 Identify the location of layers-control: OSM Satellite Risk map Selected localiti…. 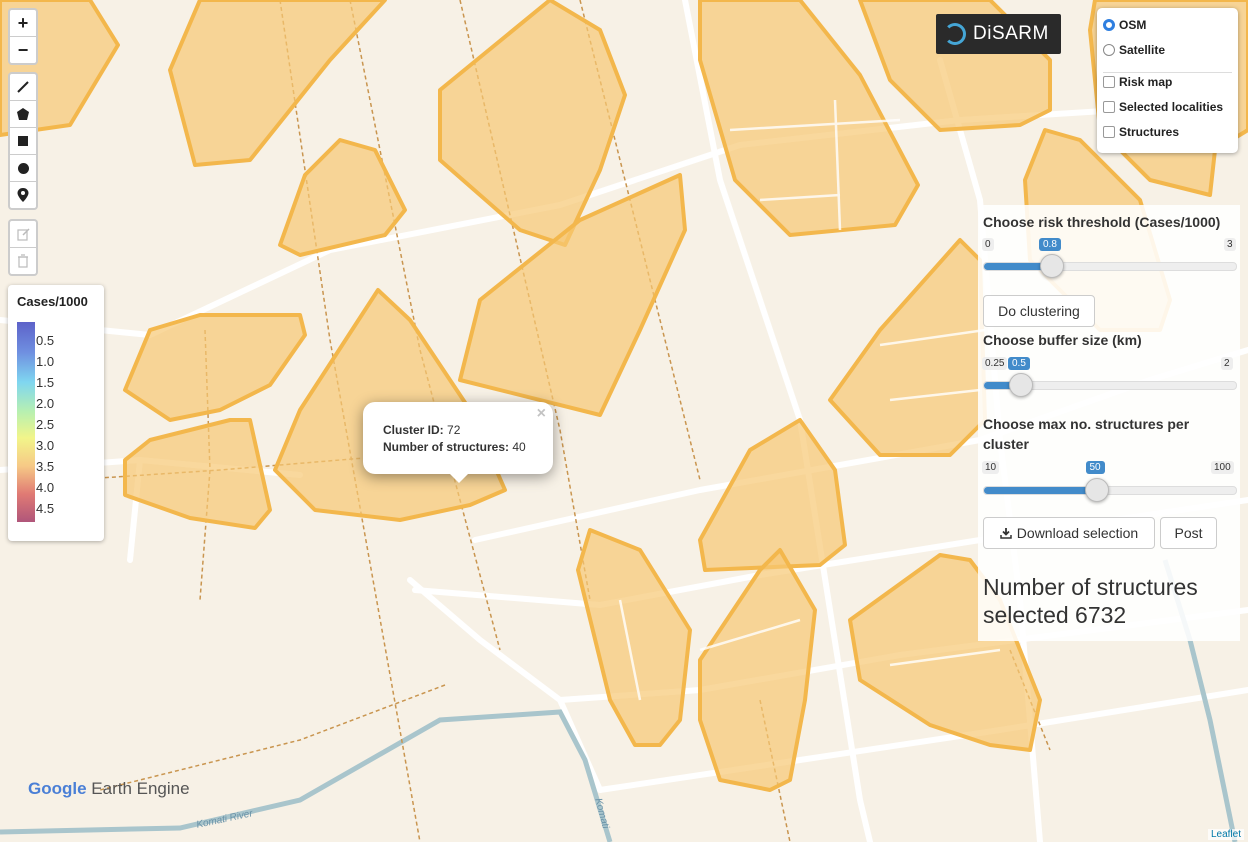
(1167, 80).